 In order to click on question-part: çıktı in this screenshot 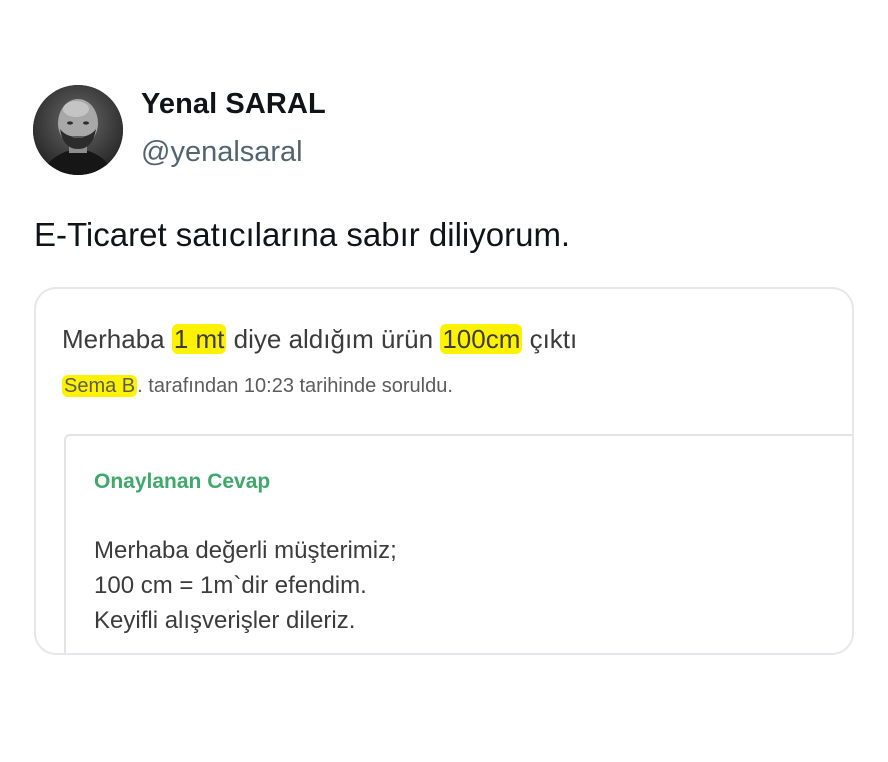, I will do `click(550, 339)`.